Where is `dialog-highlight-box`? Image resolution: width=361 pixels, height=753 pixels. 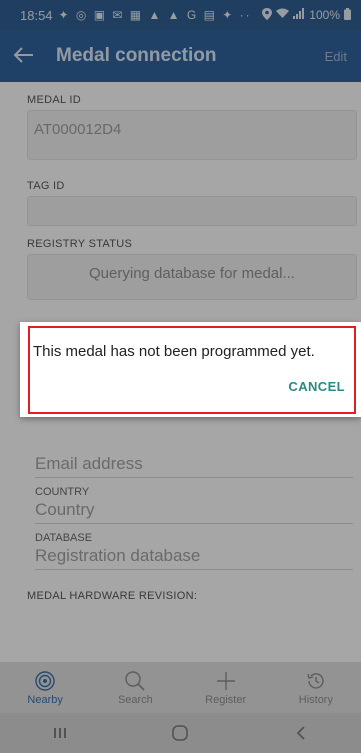
dialog-highlight-box is located at coordinates (192, 370).